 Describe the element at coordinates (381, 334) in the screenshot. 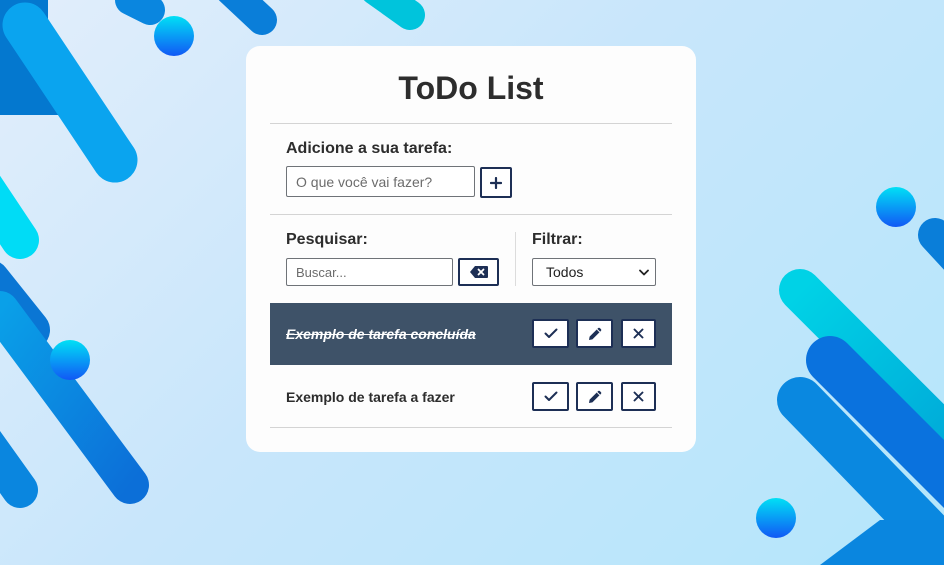

I see `todo-text: Exemplo de tarefa concluída` at that location.